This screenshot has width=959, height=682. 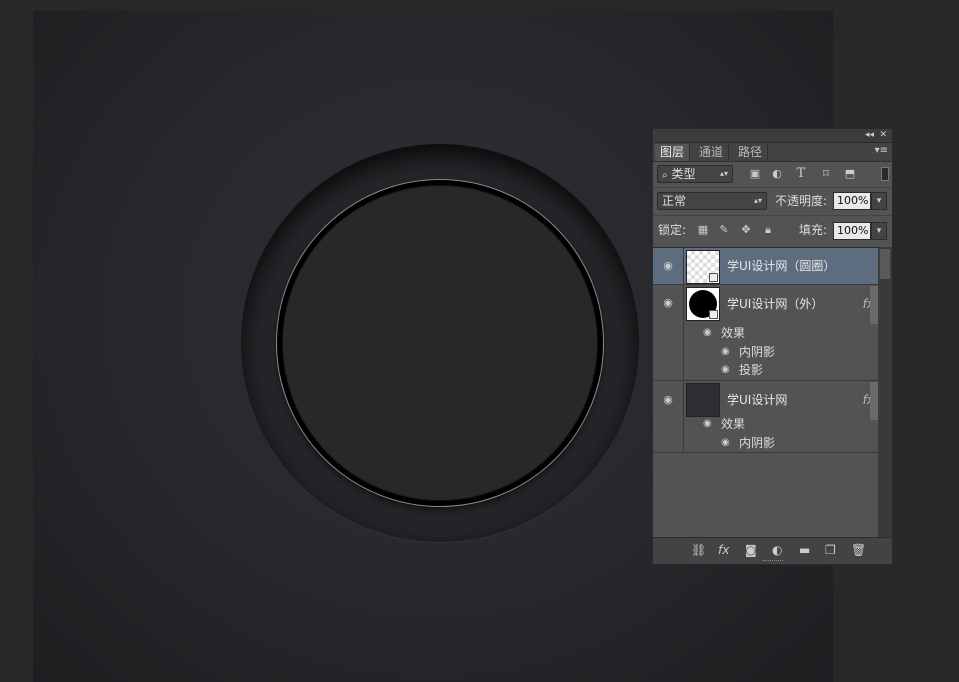 What do you see at coordinates (772, 152) in the screenshot?
I see `panel-tabs: 图层 通道 路径 ▾≡` at bounding box center [772, 152].